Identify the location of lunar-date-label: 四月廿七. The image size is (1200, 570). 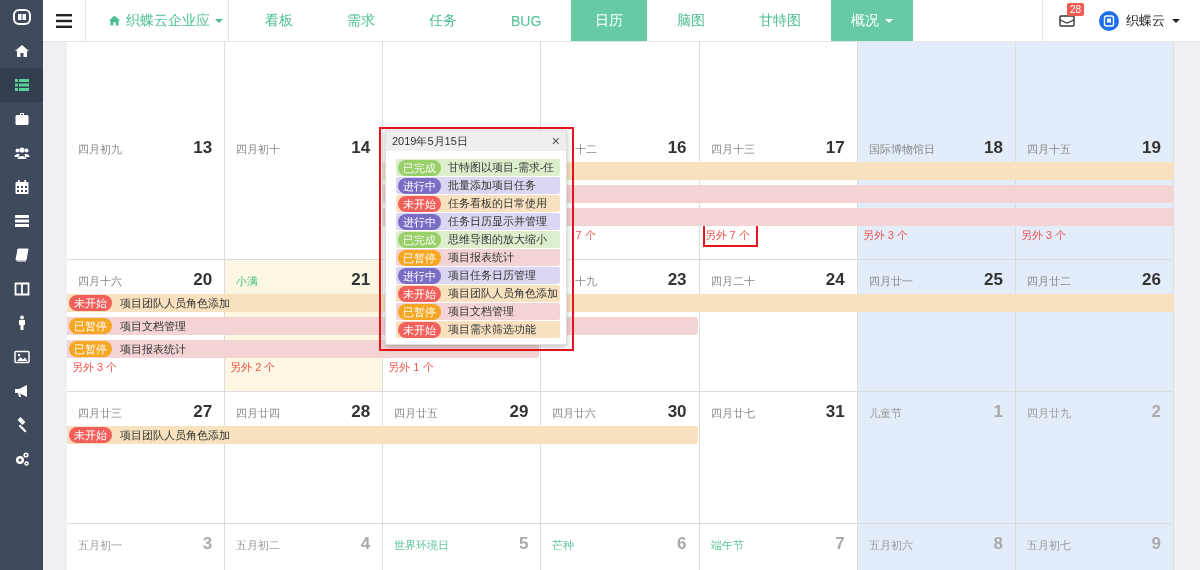
(732, 413).